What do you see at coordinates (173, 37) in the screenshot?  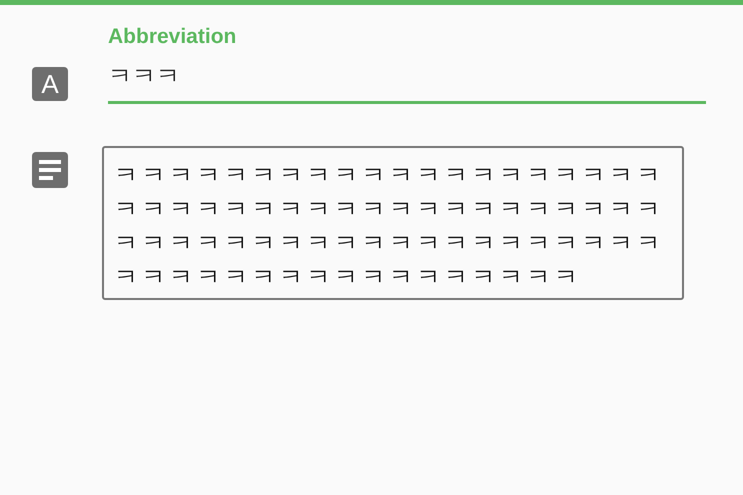 I see `field-label: Abbreviation` at bounding box center [173, 37].